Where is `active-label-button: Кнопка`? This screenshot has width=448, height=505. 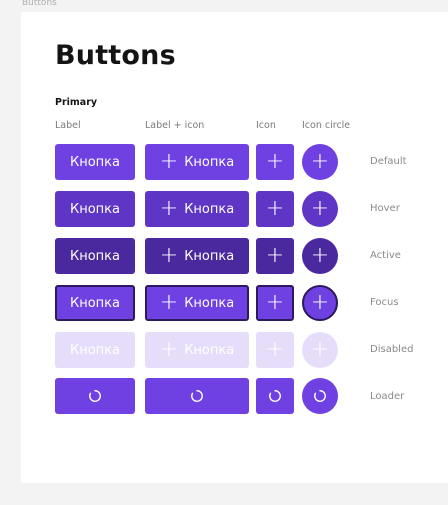
active-label-button: Кнопка is located at coordinates (95, 256).